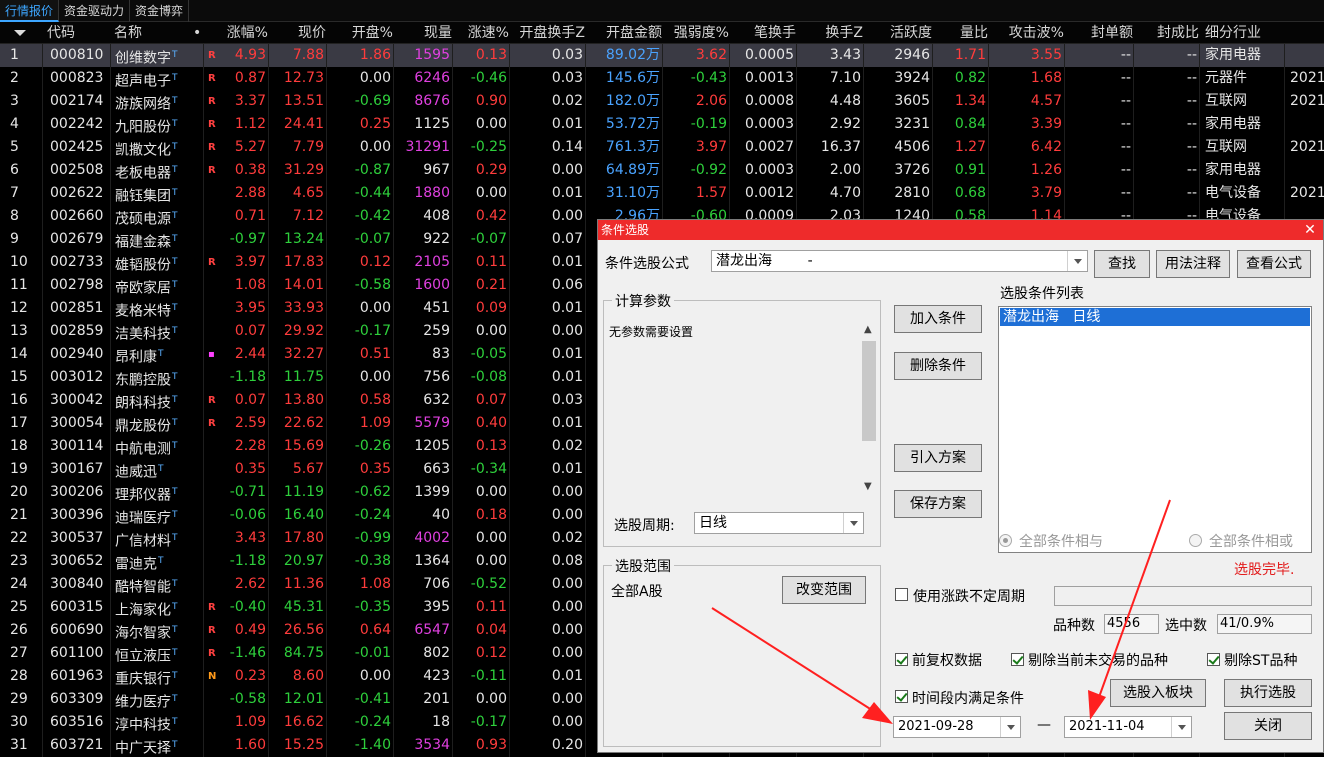 This screenshot has width=1324, height=757. I want to click on stock-name-cell: 游族网络T, so click(155, 101).